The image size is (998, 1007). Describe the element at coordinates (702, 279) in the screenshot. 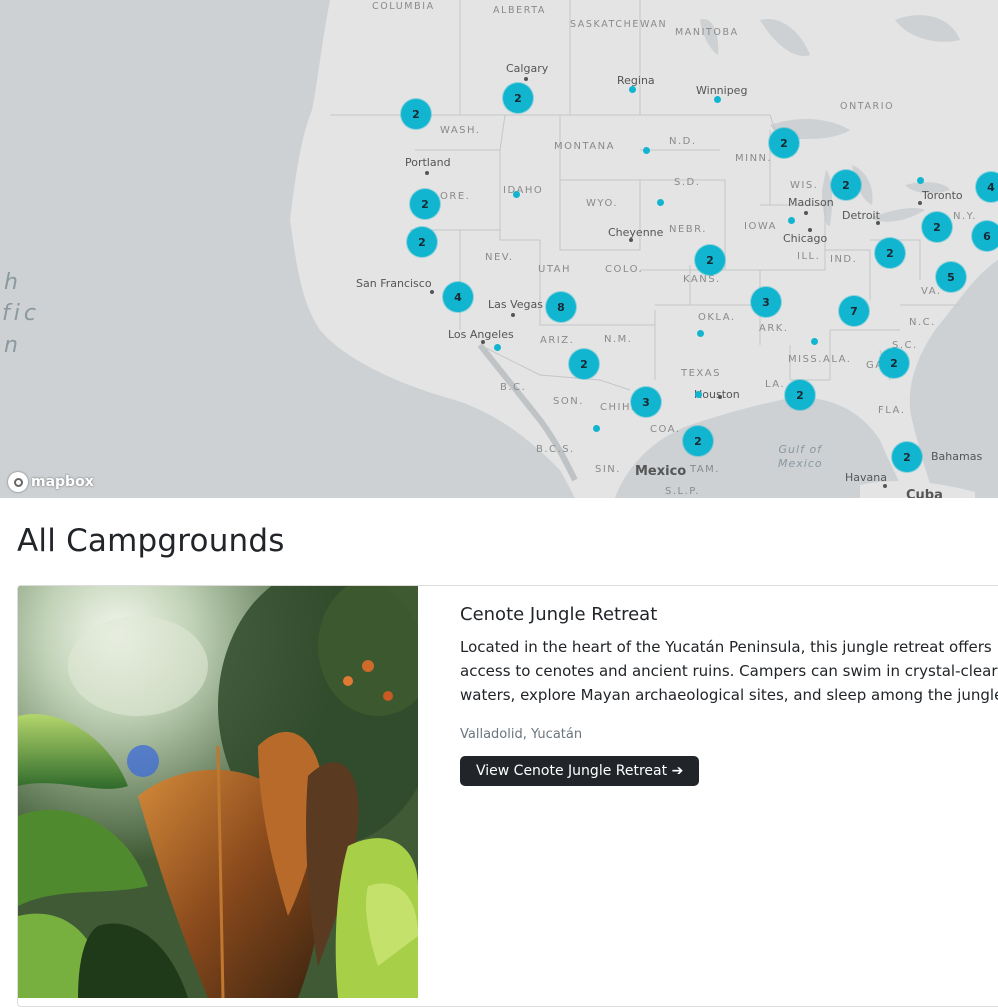

I see `map-label-kans: KANS.` at that location.